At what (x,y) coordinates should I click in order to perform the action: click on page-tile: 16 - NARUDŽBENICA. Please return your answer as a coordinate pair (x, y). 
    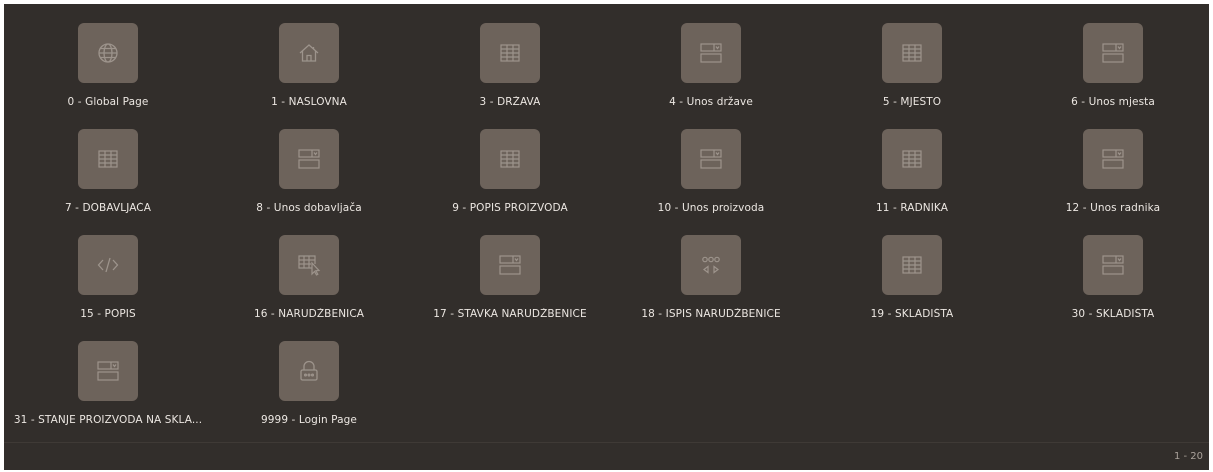
    Looking at the image, I should click on (309, 288).